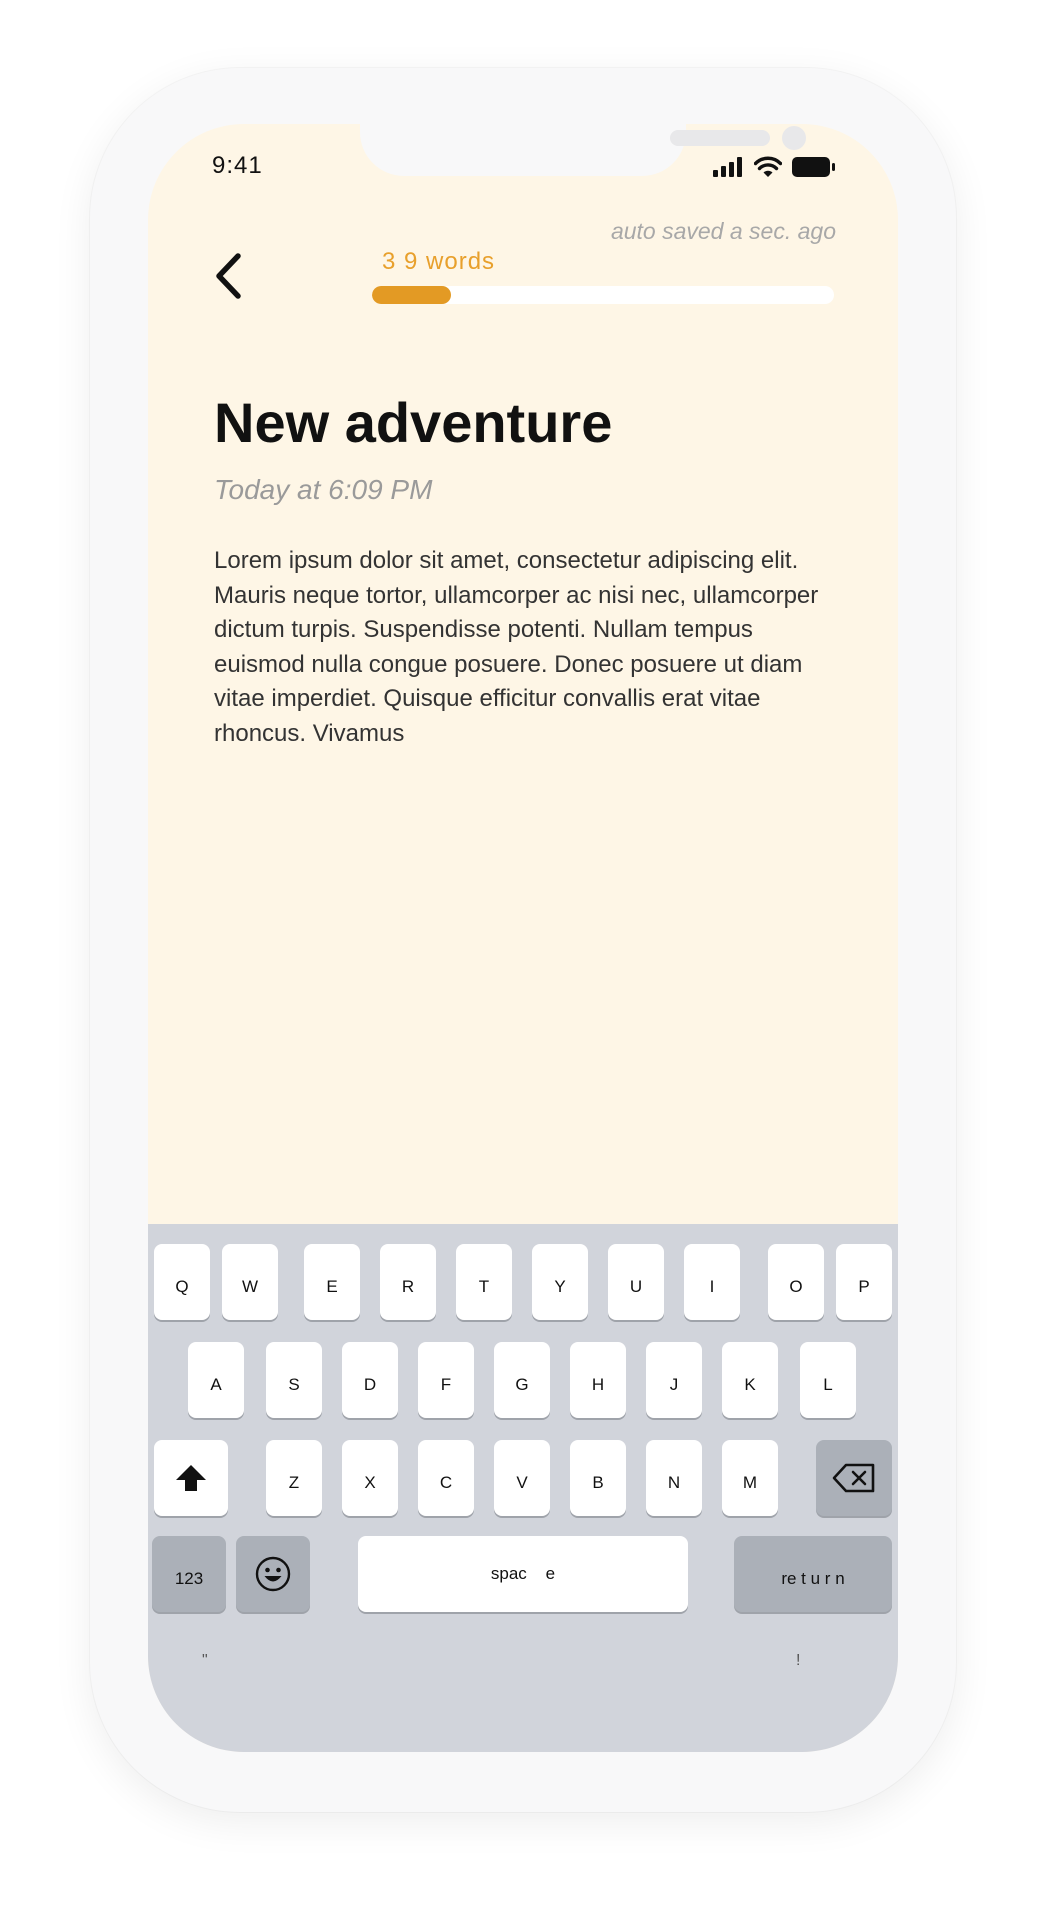 The image size is (1046, 1920). I want to click on word-count: 3 9 words, so click(439, 261).